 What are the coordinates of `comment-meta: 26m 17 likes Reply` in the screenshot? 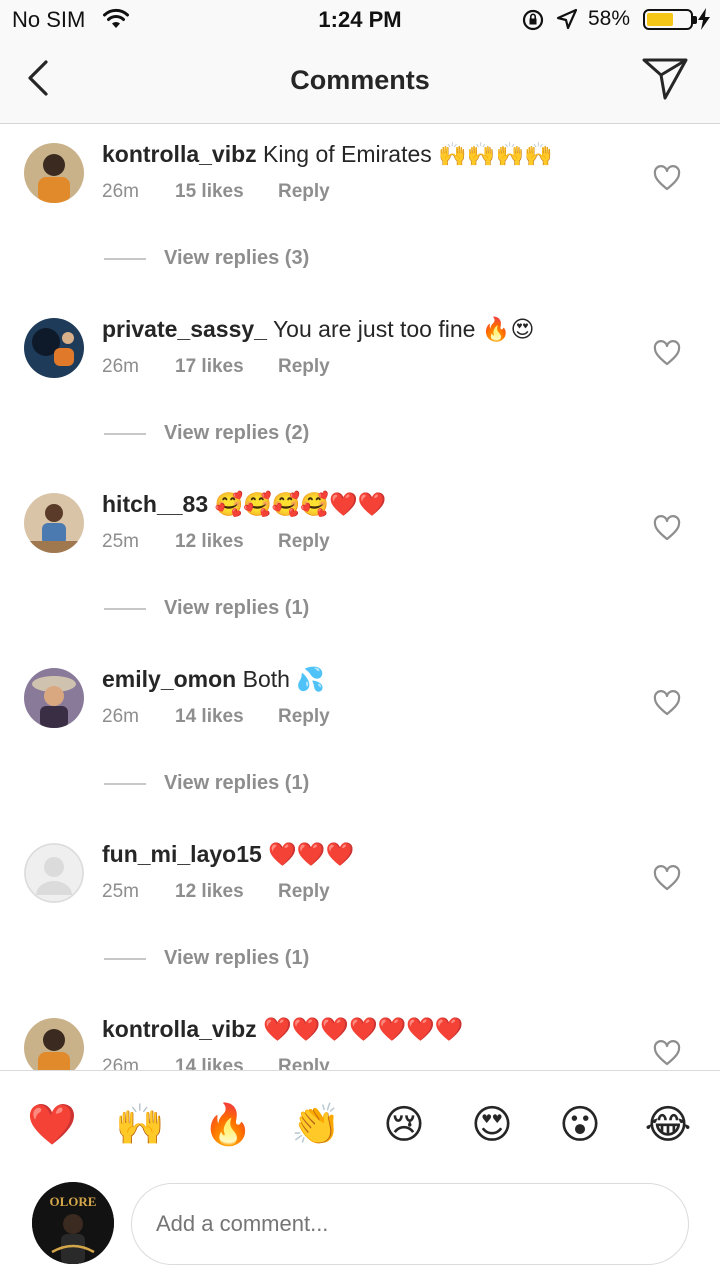 It's located at (216, 367).